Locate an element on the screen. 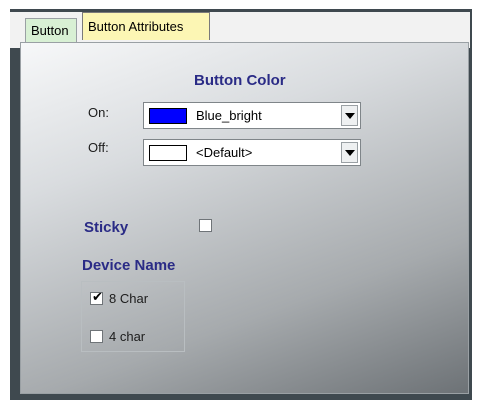 This screenshot has width=477, height=406. checkbox-8-char: ✔ is located at coordinates (96, 297).